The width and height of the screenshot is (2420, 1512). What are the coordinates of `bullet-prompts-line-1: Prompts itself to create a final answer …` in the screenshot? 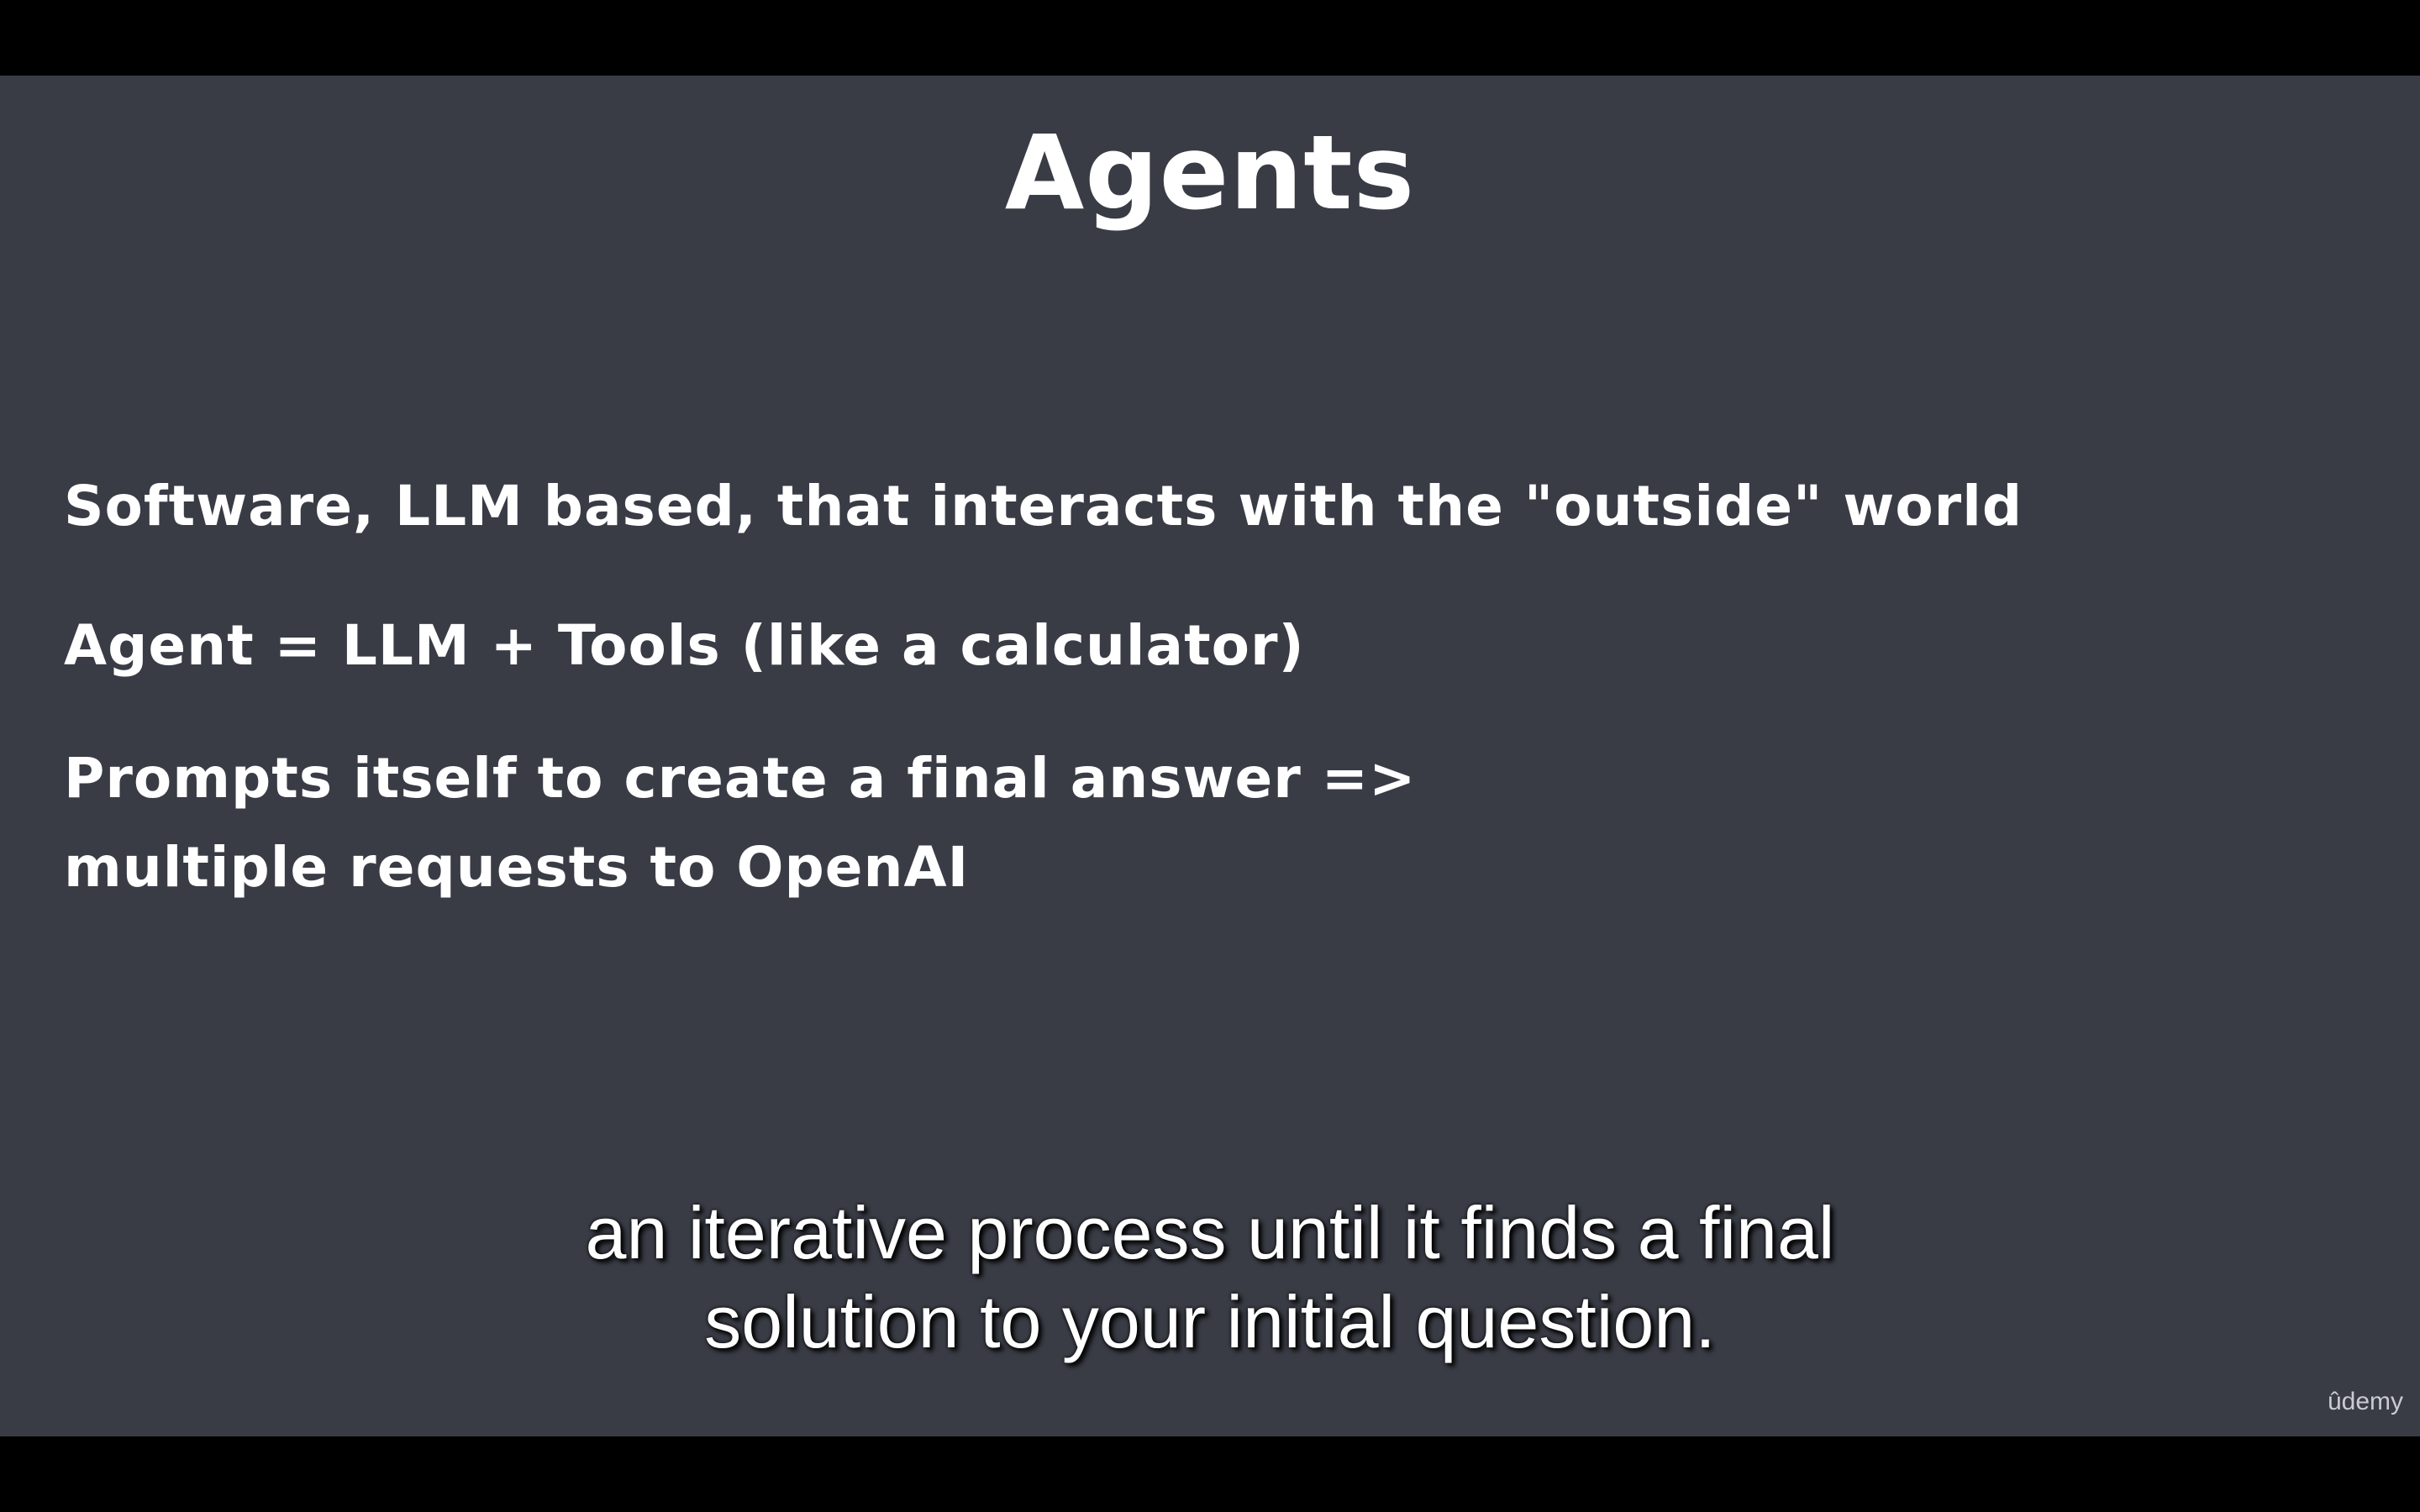 It's located at (740, 778).